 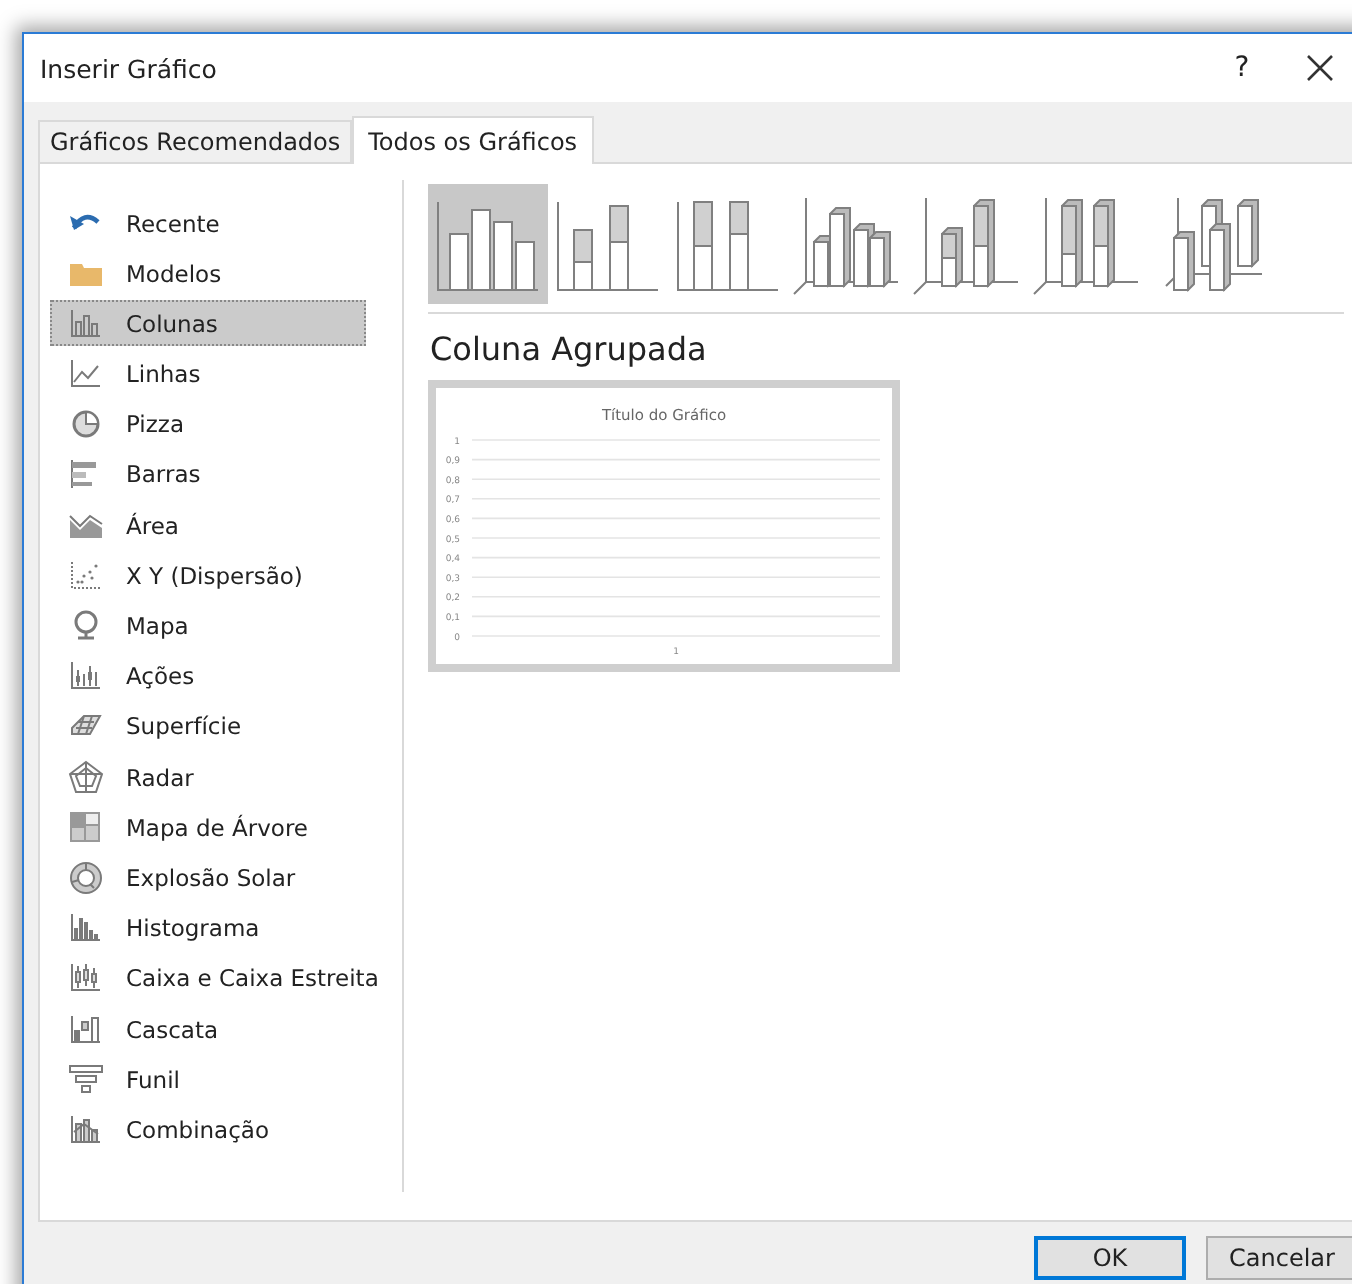 I want to click on cancel-button: Cancelar, so click(x=1279, y=1258).